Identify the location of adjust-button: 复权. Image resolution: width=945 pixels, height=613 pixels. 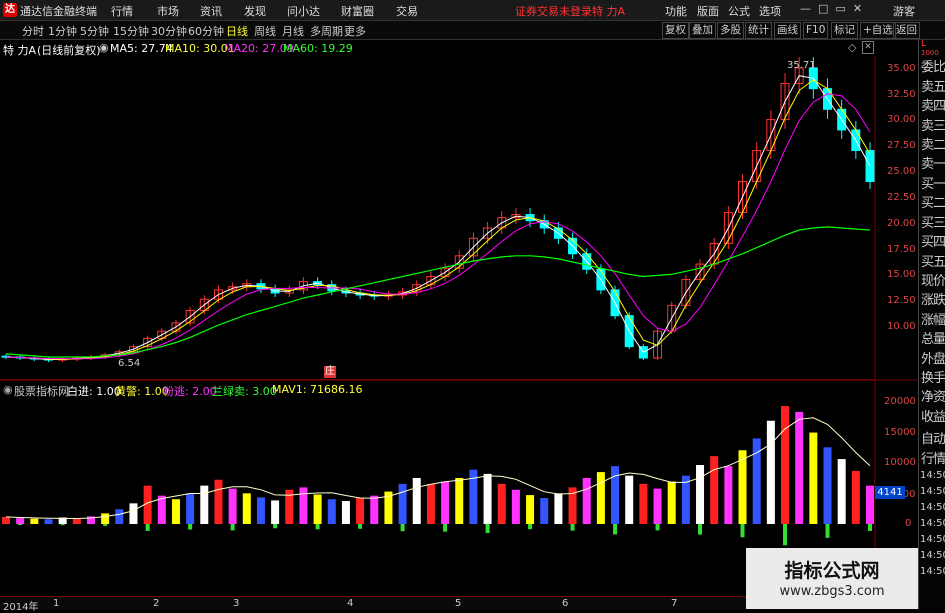
(675, 30).